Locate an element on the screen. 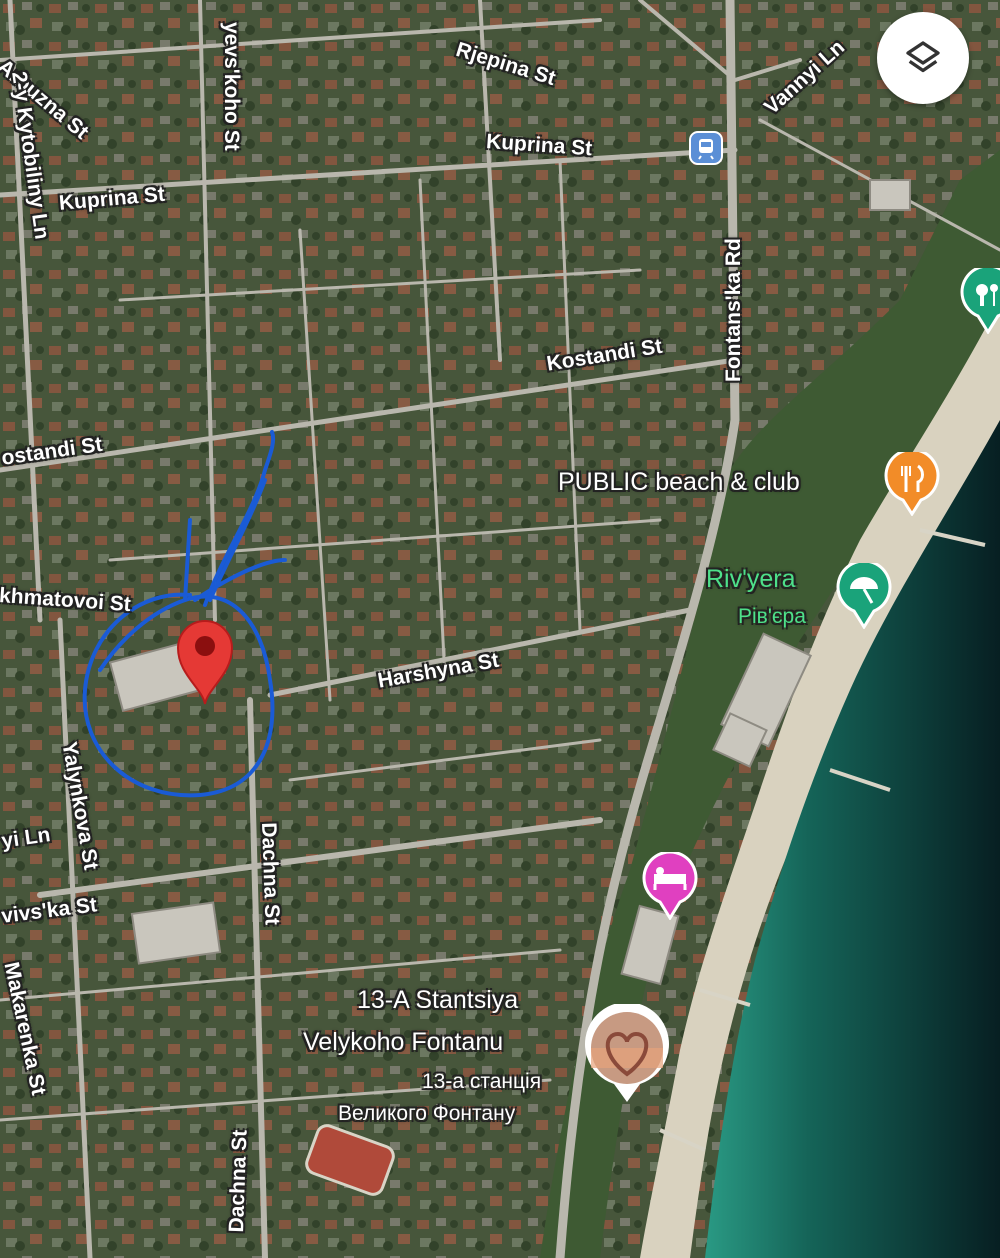  poi-label-rivyera: Riv'yera is located at coordinates (751, 579).